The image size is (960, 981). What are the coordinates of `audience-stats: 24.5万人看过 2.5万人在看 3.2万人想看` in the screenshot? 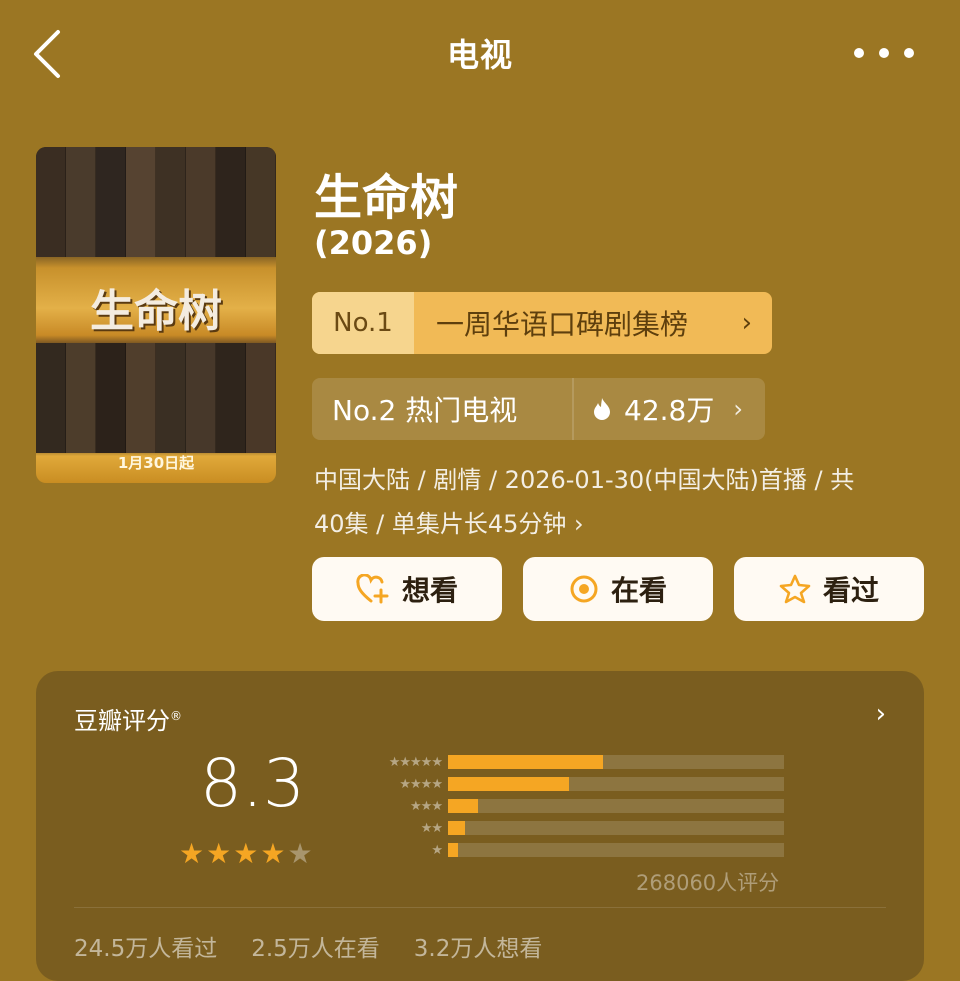 It's located at (308, 946).